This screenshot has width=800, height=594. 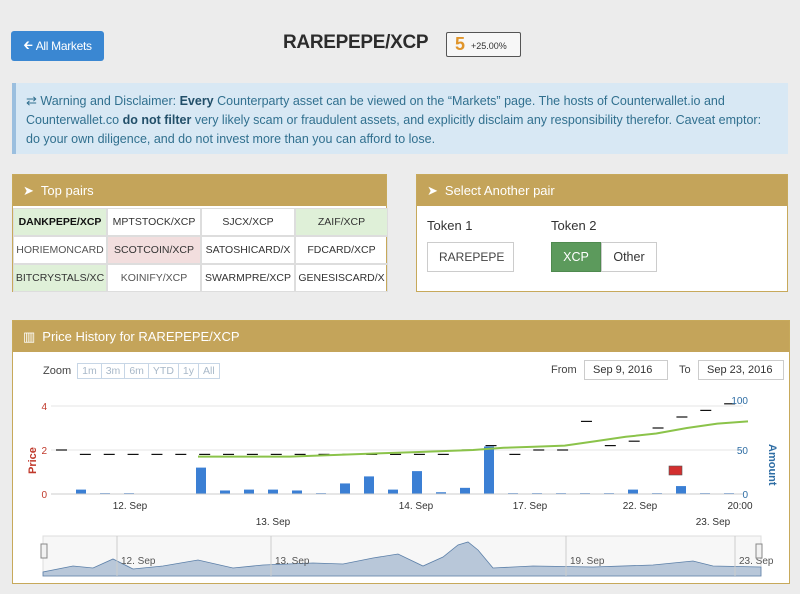 I want to click on warning-every: Every, so click(x=196, y=101).